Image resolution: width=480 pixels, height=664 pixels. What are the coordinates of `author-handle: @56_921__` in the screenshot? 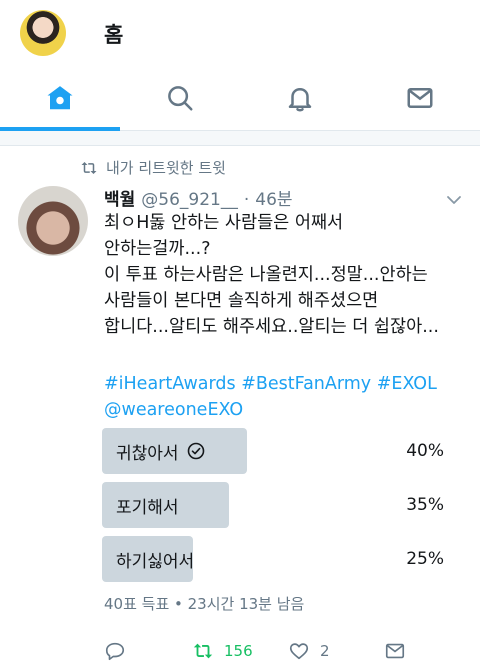 It's located at (189, 200).